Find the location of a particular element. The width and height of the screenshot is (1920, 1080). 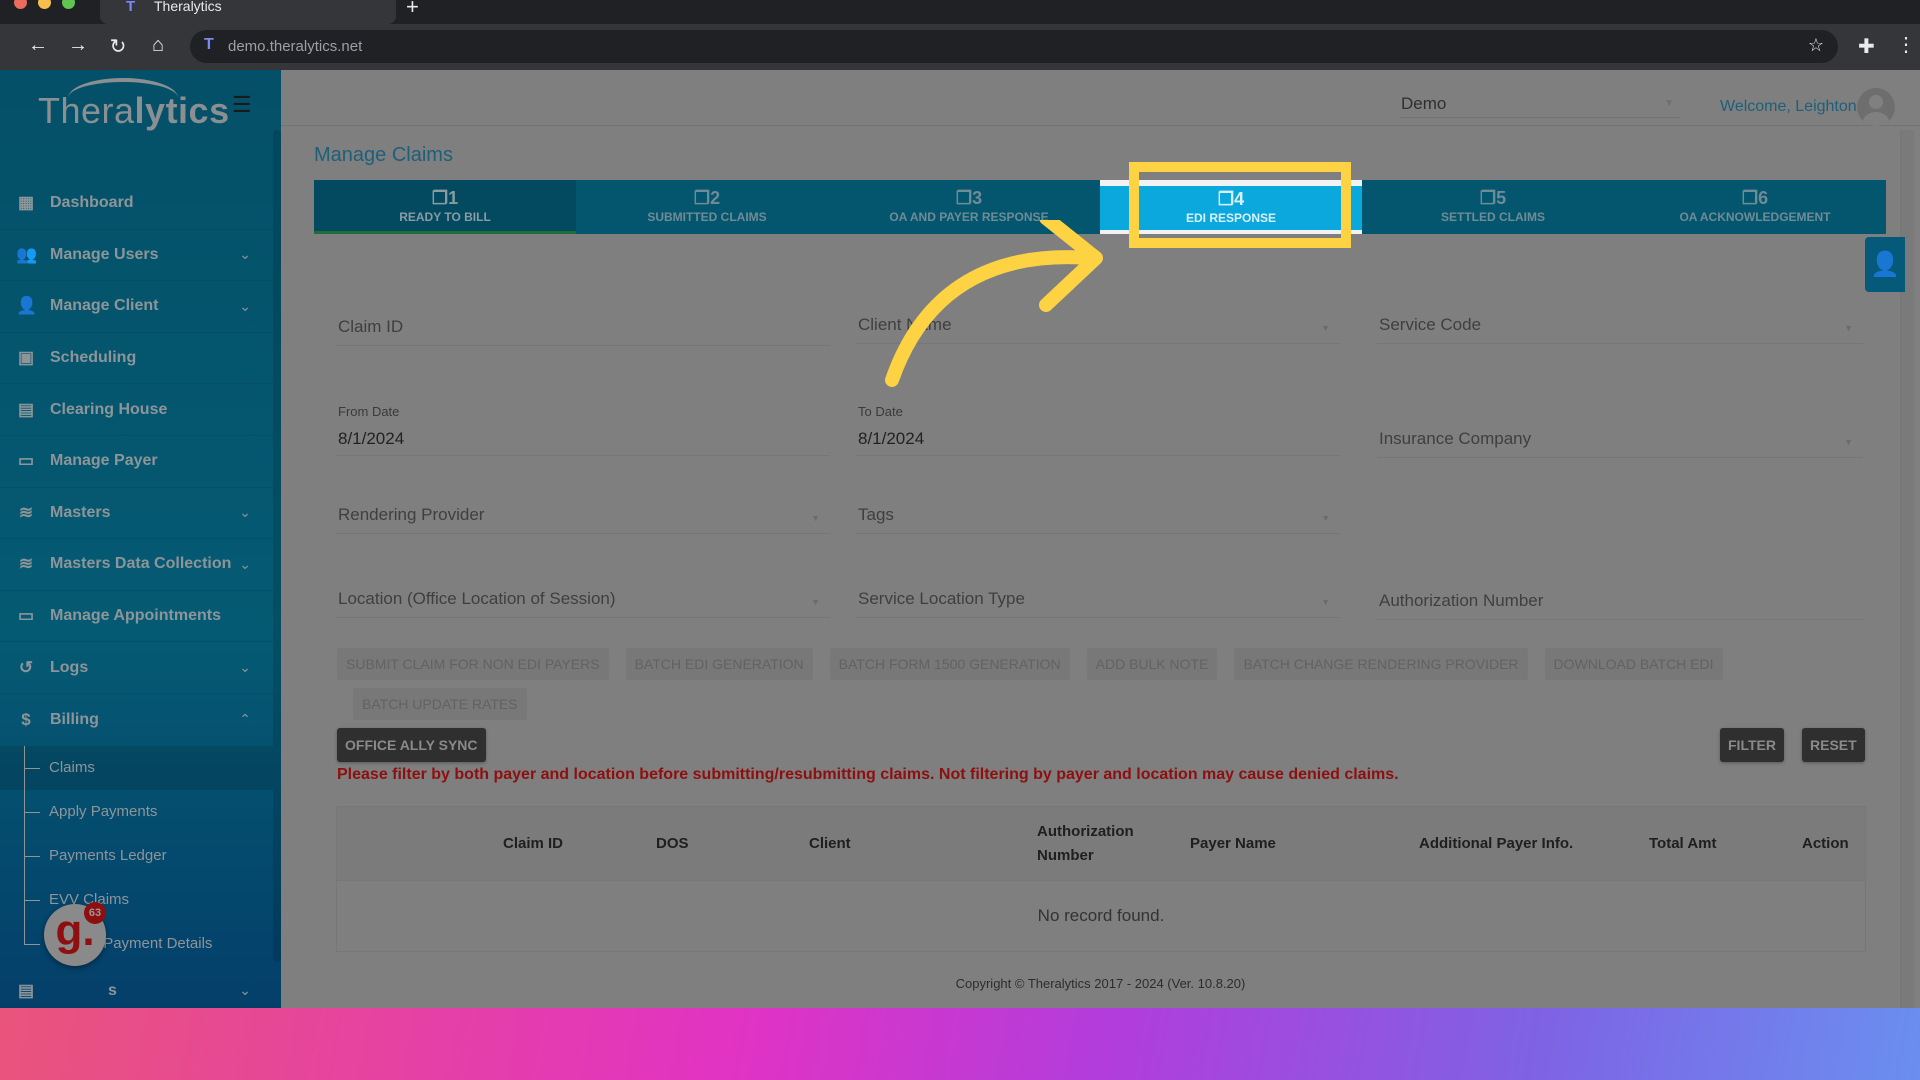

column-header-additional-payer-info: Additional Payer Info. is located at coordinates (1496, 844).